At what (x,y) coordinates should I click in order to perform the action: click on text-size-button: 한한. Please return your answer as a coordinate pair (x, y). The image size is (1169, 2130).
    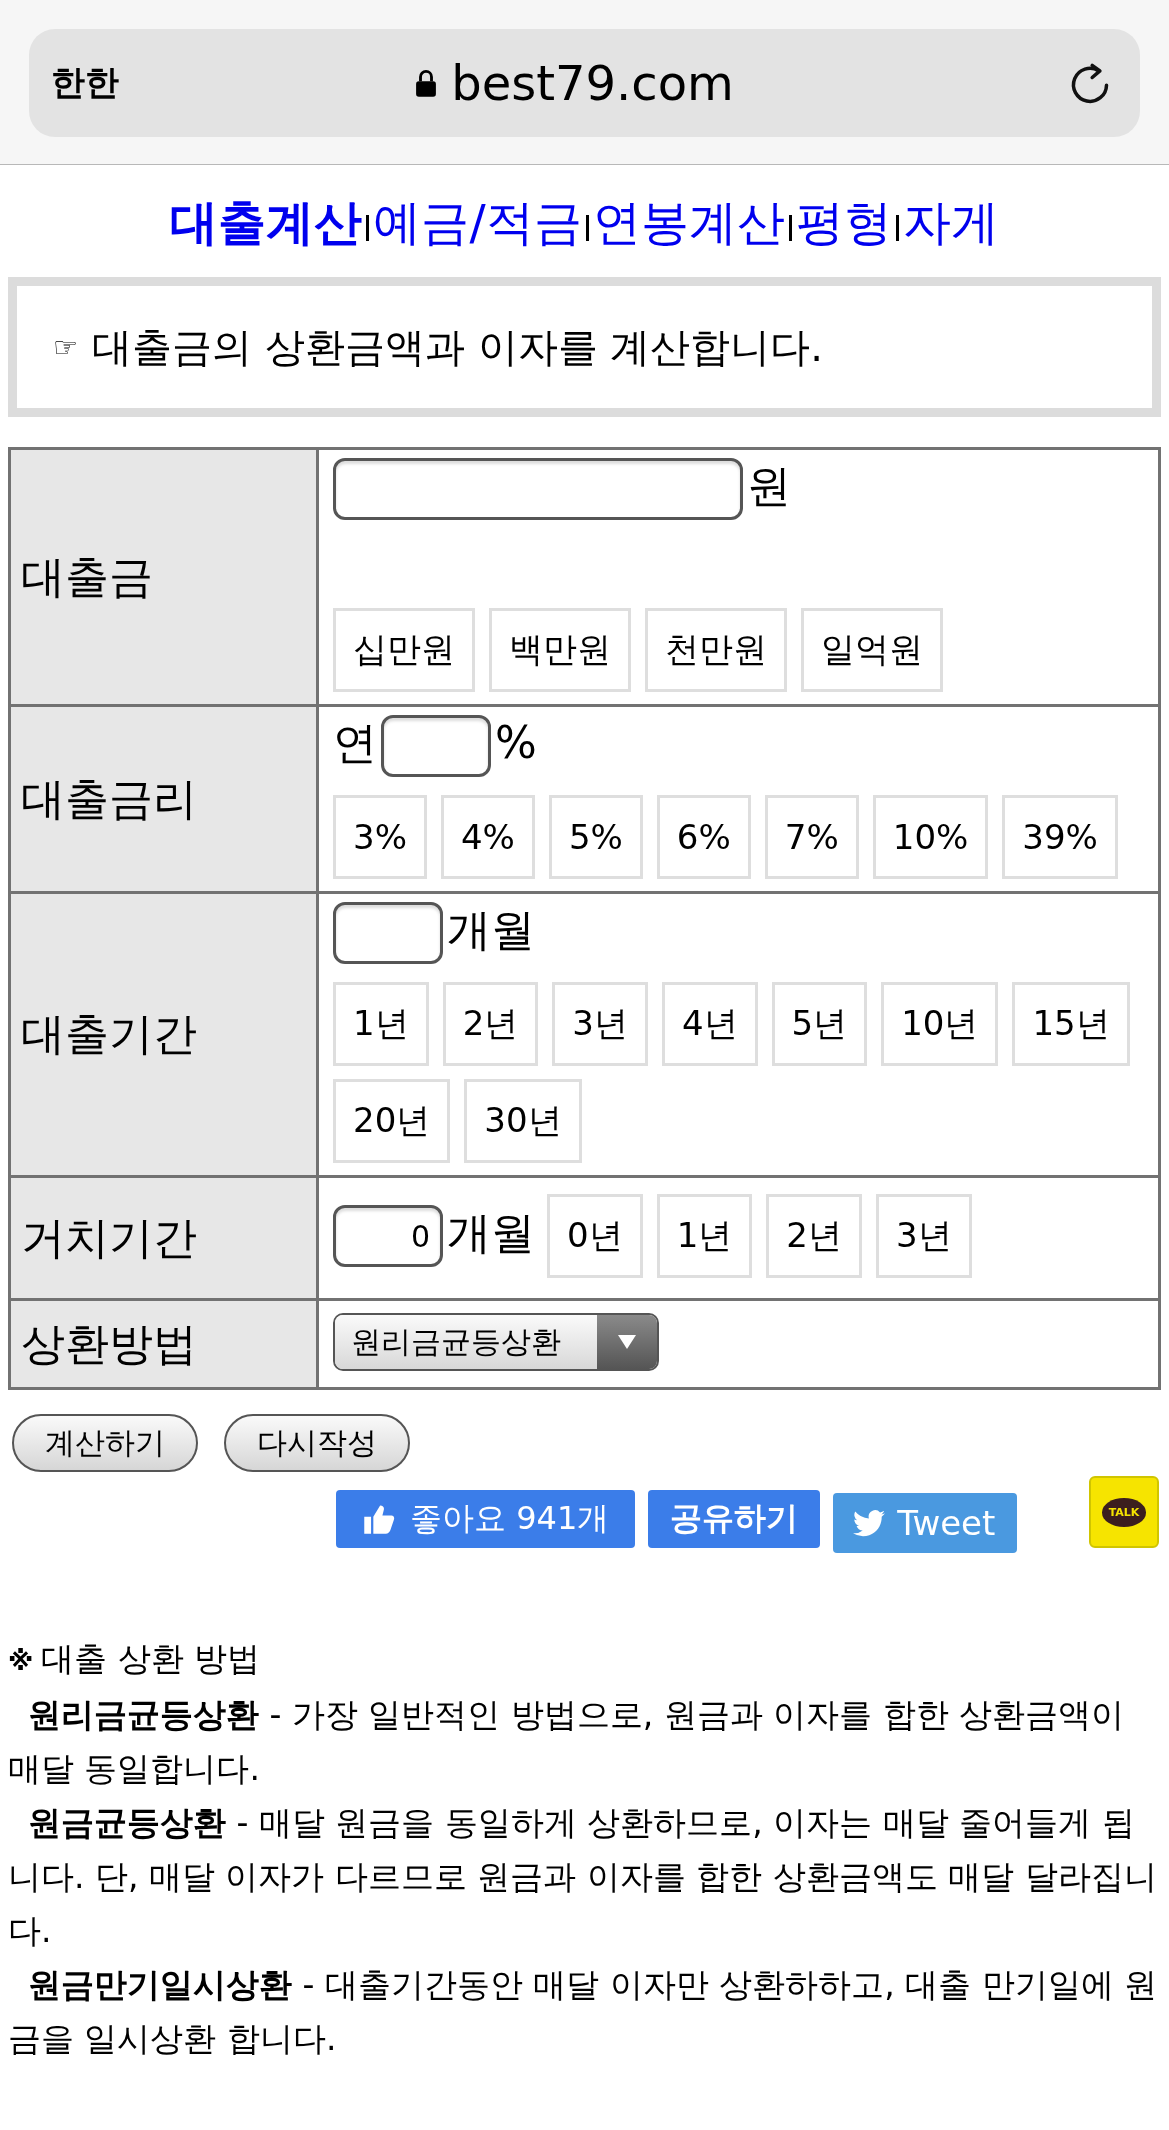
    Looking at the image, I should click on (181, 83).